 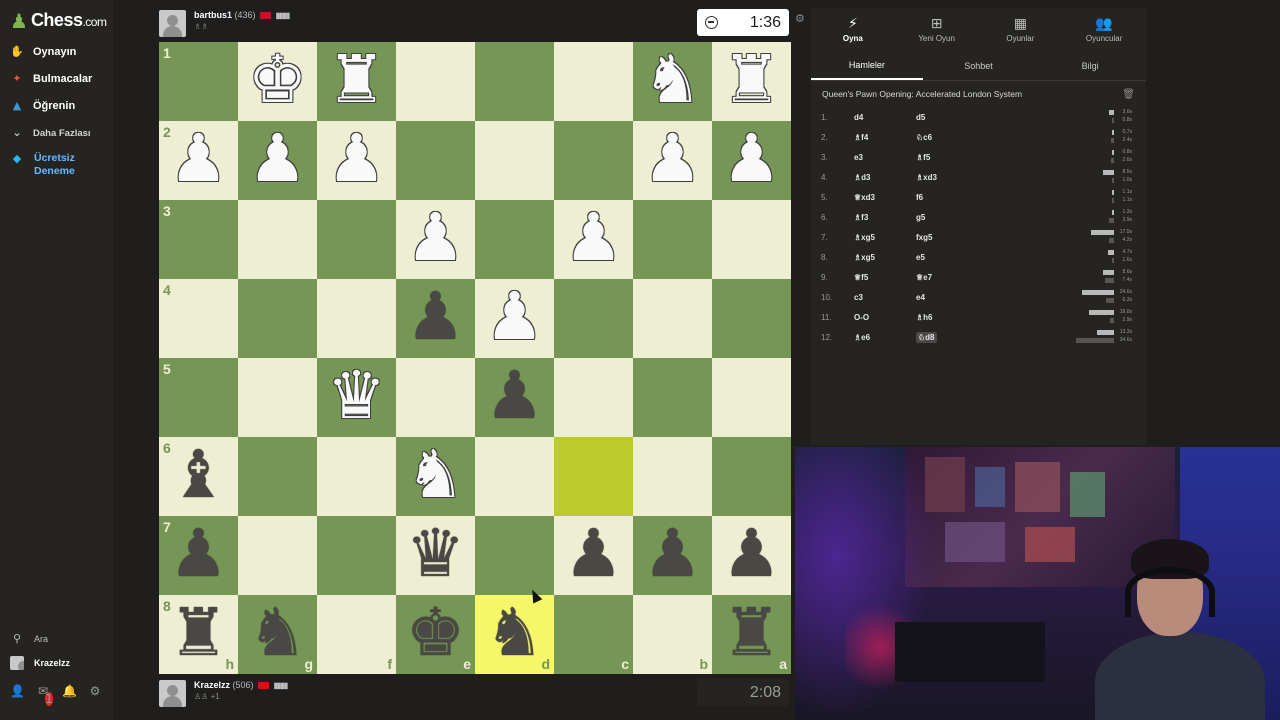 What do you see at coordinates (920, 217) in the screenshot?
I see `black-move: g5` at bounding box center [920, 217].